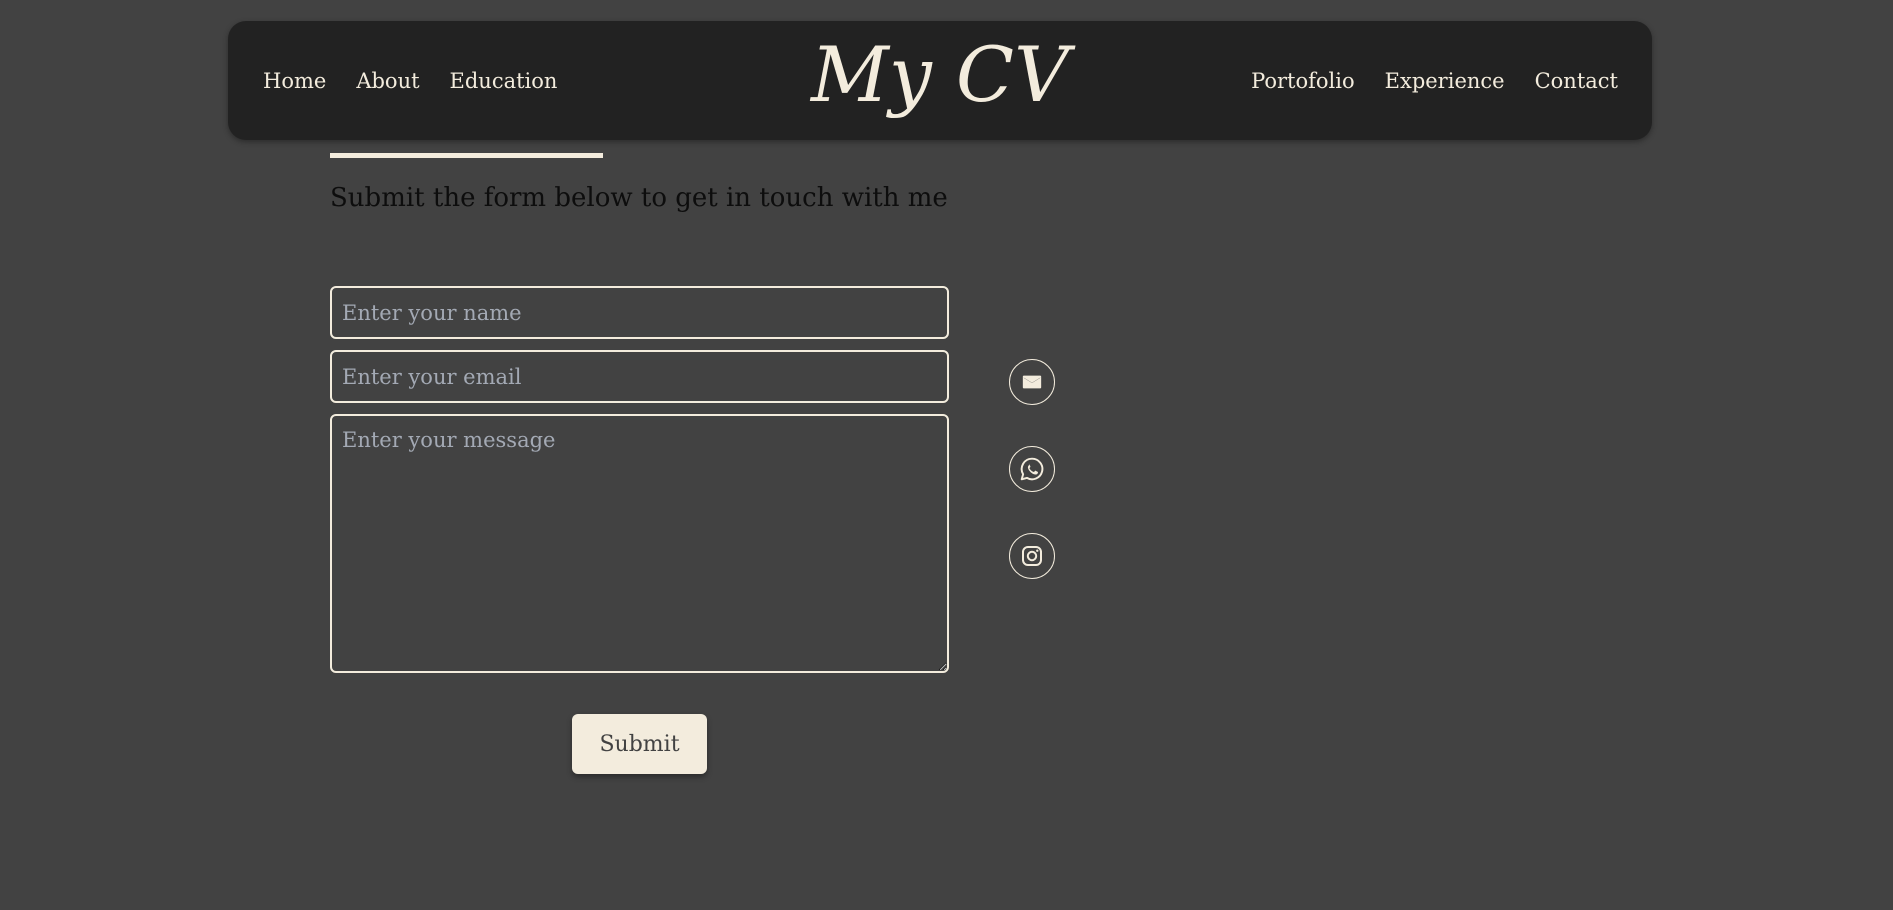 Image resolution: width=1893 pixels, height=910 pixels. Describe the element at coordinates (639, 312) in the screenshot. I see `name-input` at that location.